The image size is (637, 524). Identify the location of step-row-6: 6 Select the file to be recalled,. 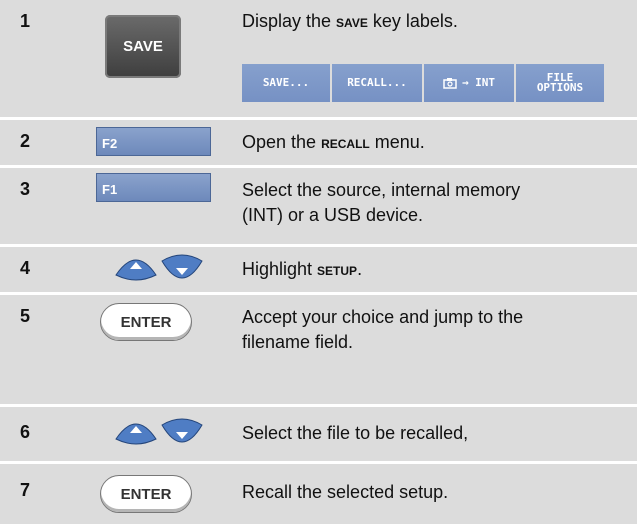
(318, 434).